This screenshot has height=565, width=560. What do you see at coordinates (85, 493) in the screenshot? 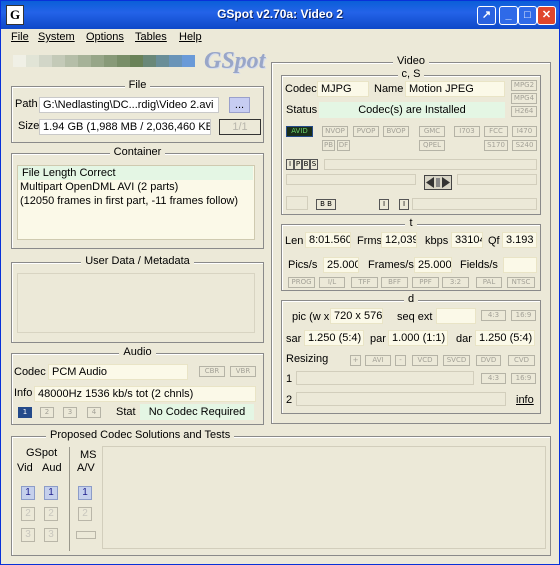
I see `av-solution-1: 1` at bounding box center [85, 493].